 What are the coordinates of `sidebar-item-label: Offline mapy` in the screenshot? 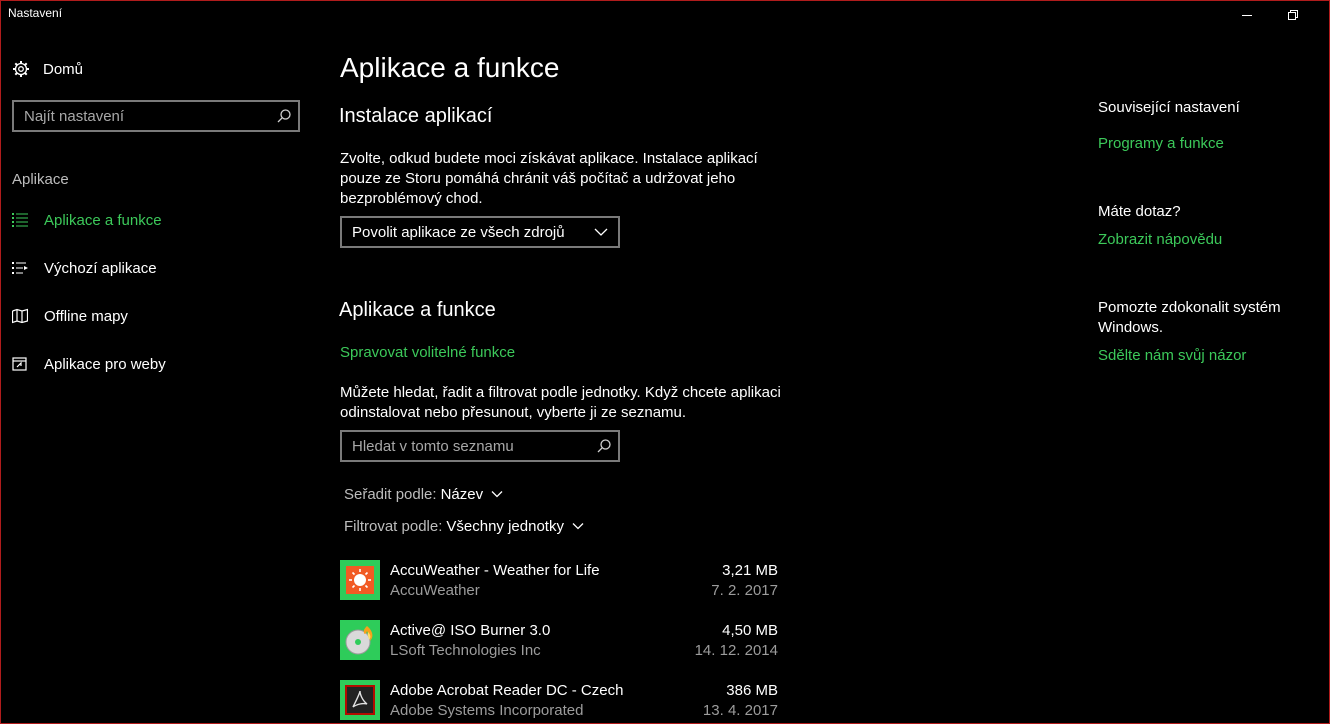 It's located at (86, 316).